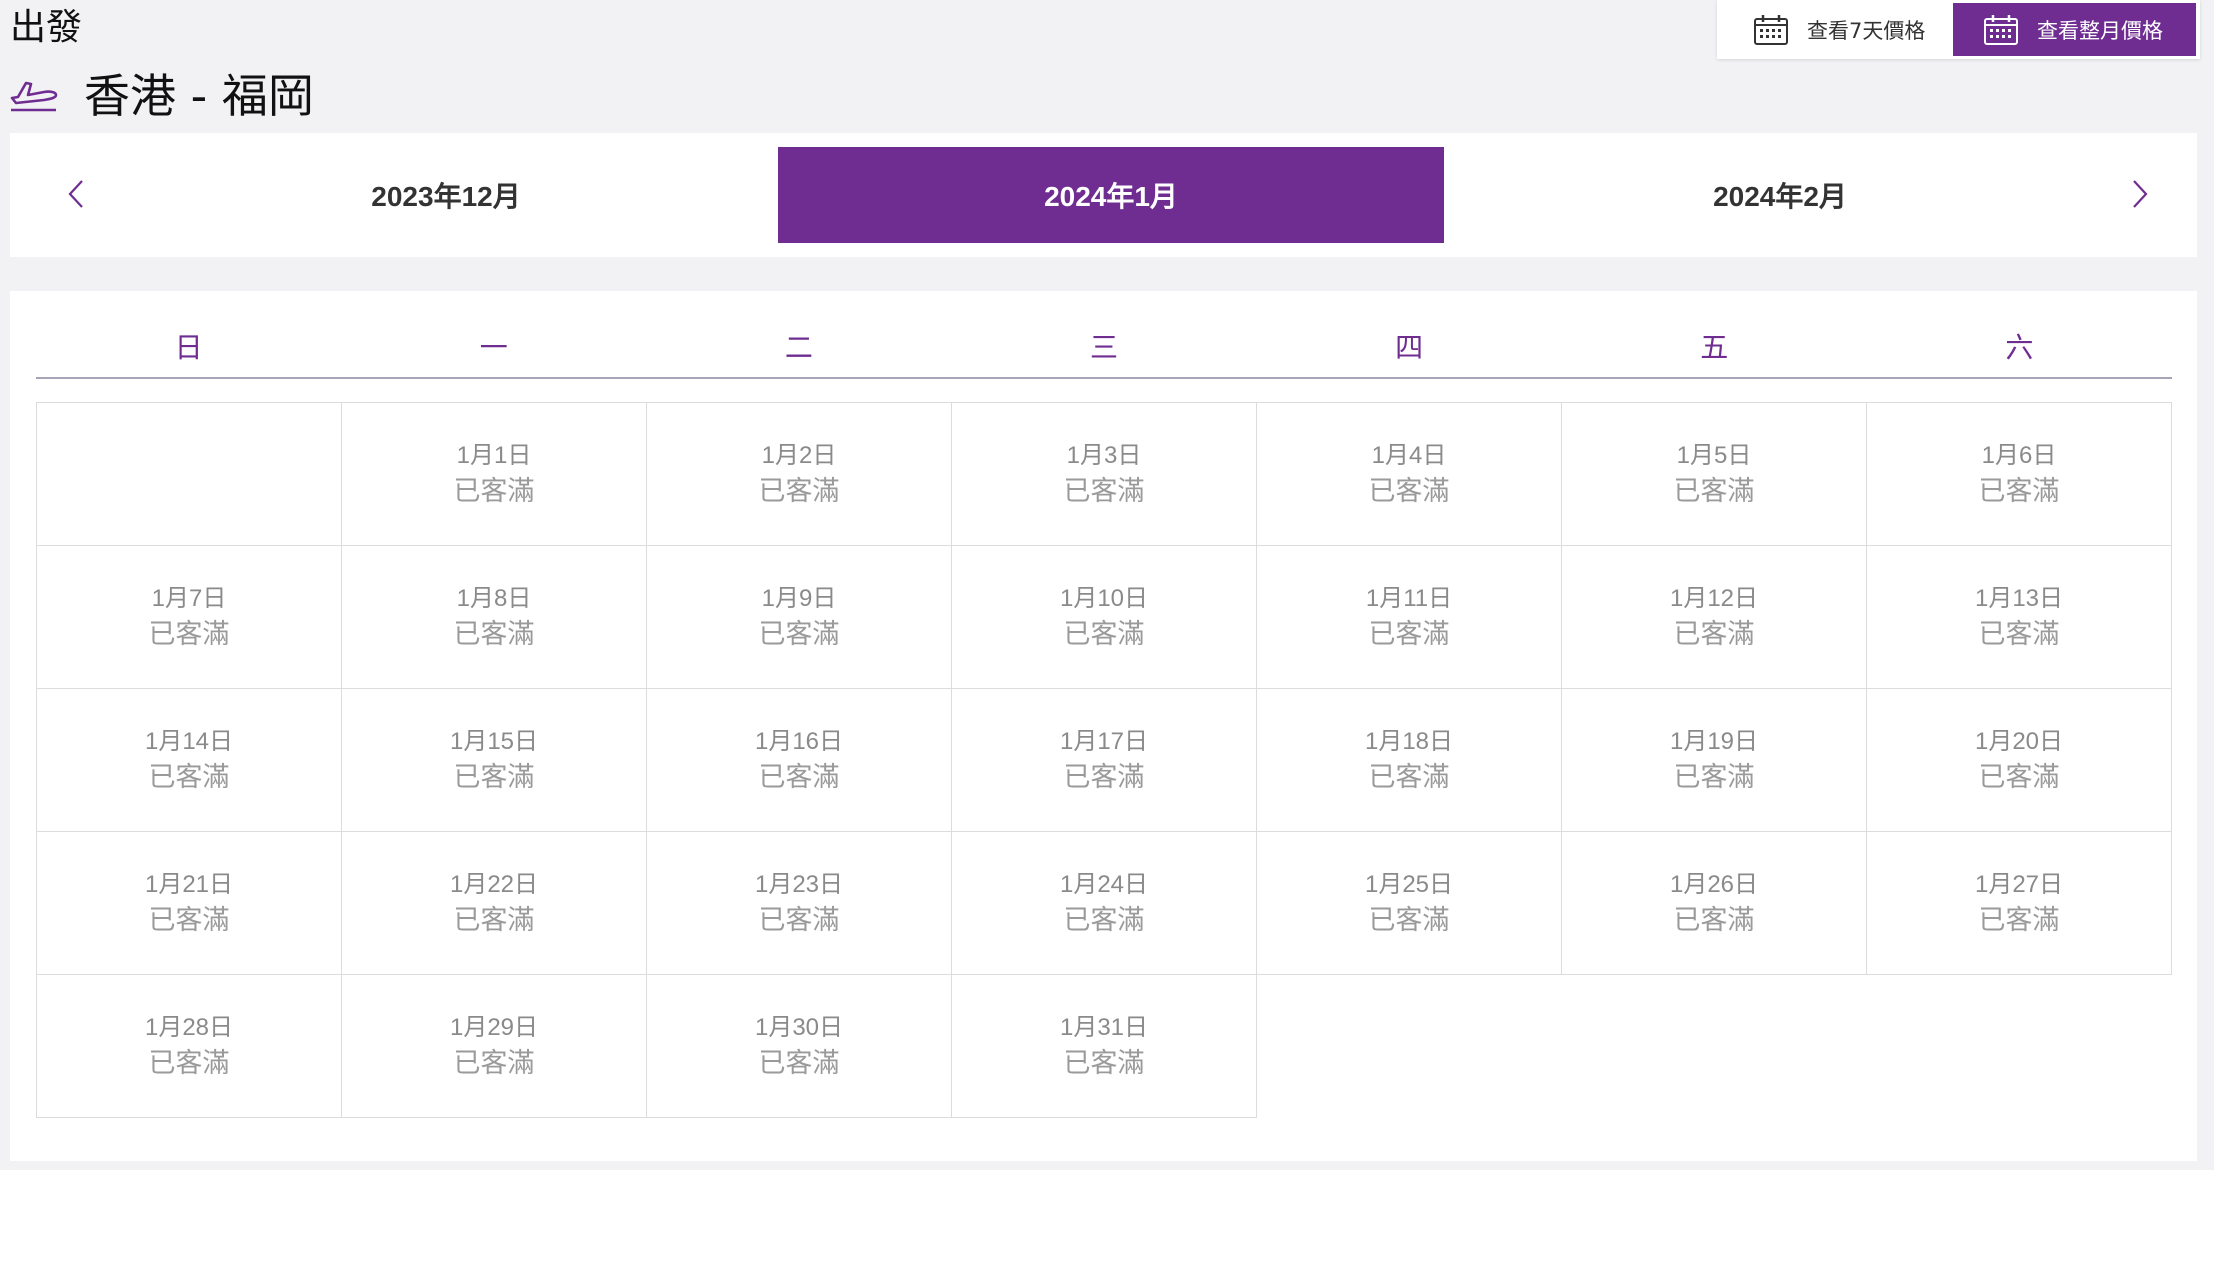 The width and height of the screenshot is (2214, 1275). What do you see at coordinates (1409, 347) in the screenshot?
I see `weekday-thu: 四` at bounding box center [1409, 347].